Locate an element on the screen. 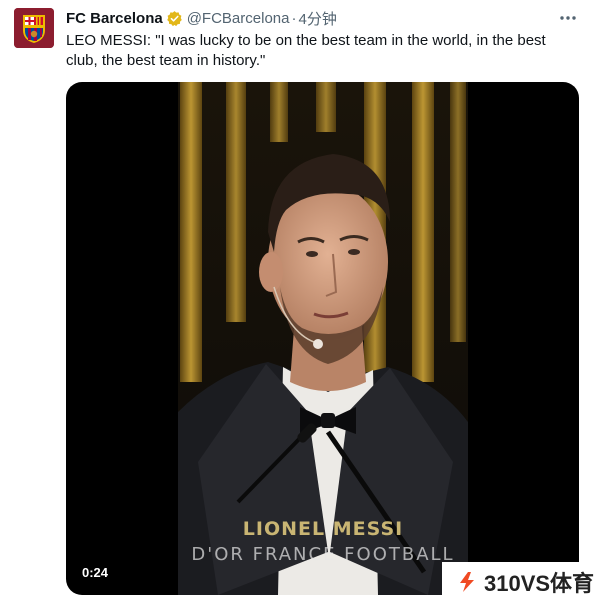  video-duration: 0:24 is located at coordinates (95, 572).